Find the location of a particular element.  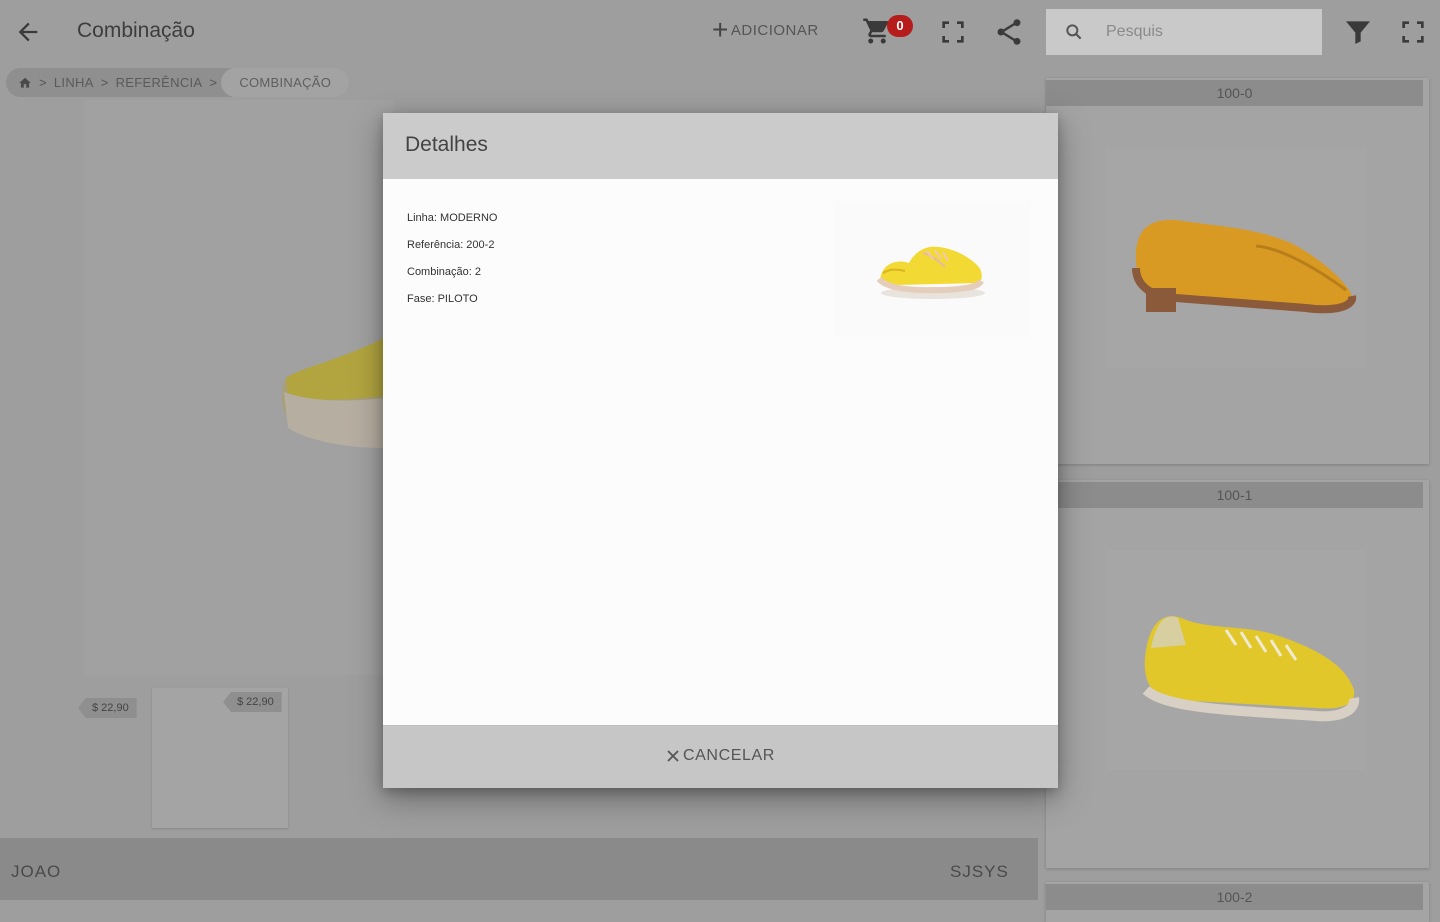

cancel-button: CANCELAR is located at coordinates (720, 756).